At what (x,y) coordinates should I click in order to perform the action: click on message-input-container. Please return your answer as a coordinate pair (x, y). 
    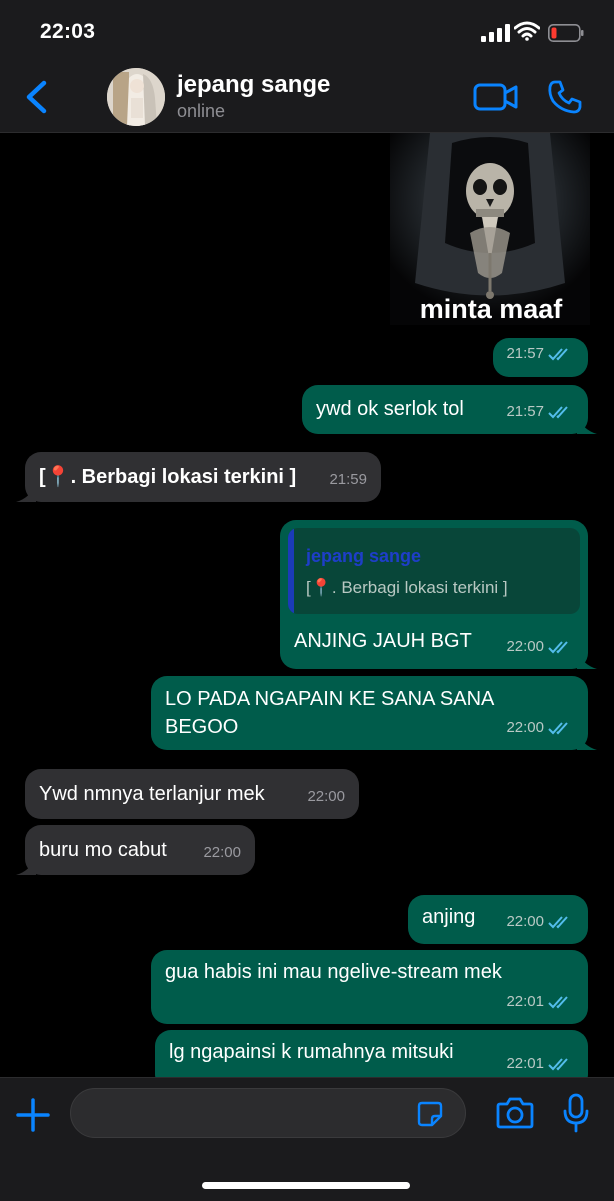
    Looking at the image, I should click on (268, 1113).